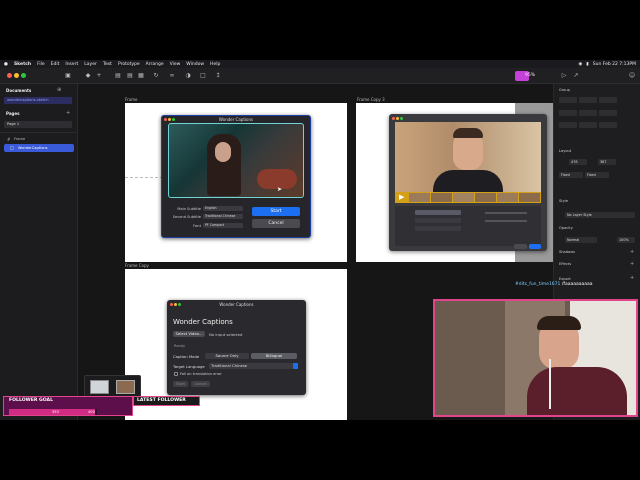 The height and width of the screenshot is (480, 640). Describe the element at coordinates (600, 215) in the screenshot. I see `layer-style-select: No Layer Style` at that location.